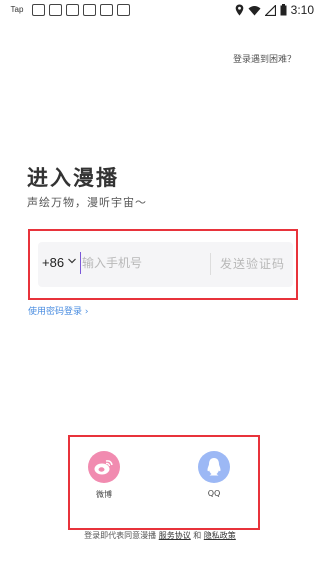  Describe the element at coordinates (80, 263) in the screenshot. I see `text-cursor` at that location.